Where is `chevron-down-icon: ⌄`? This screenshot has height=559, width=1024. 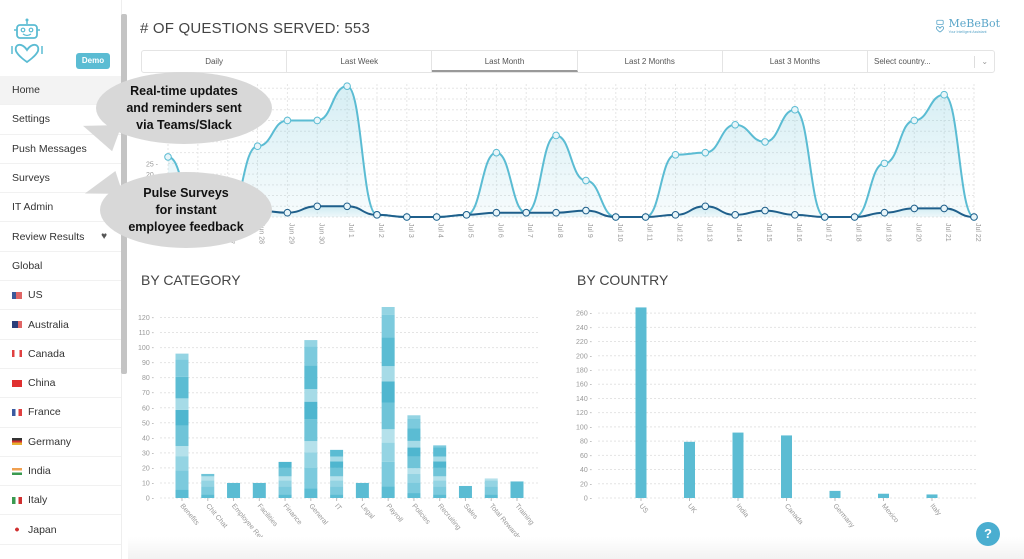 chevron-down-icon: ⌄ is located at coordinates (984, 61).